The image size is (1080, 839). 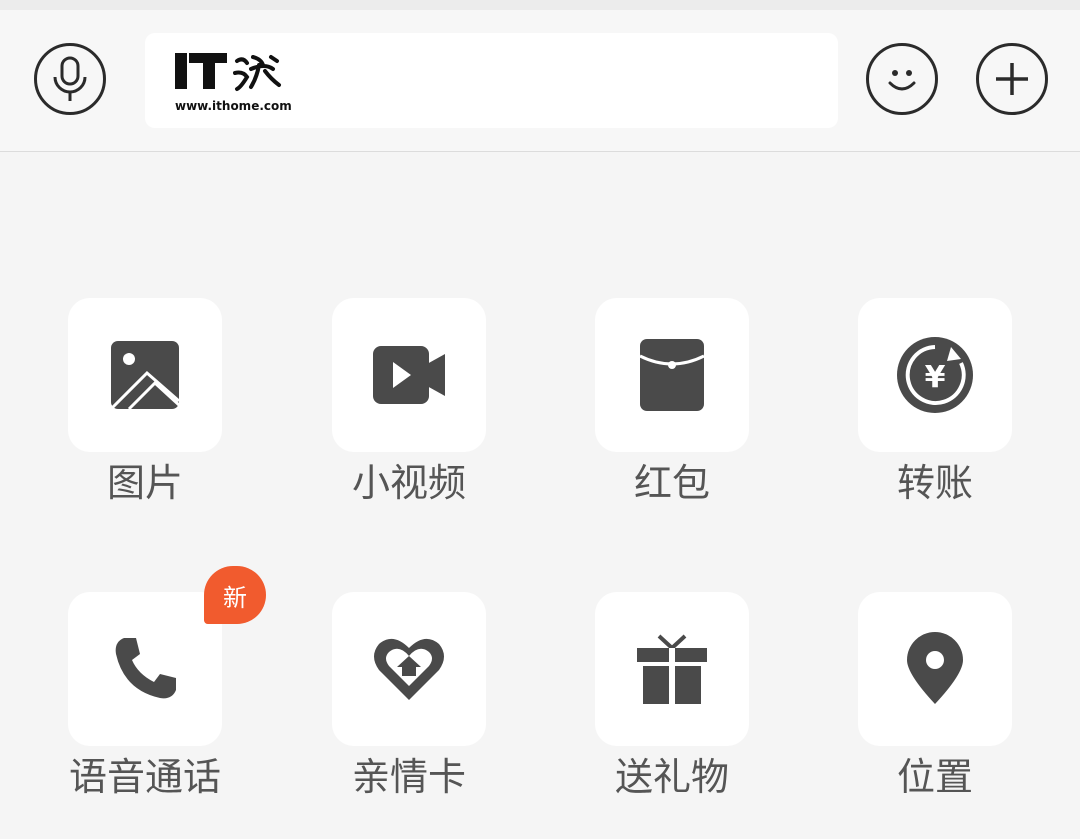 I want to click on voice-call-button, so click(x=145, y=669).